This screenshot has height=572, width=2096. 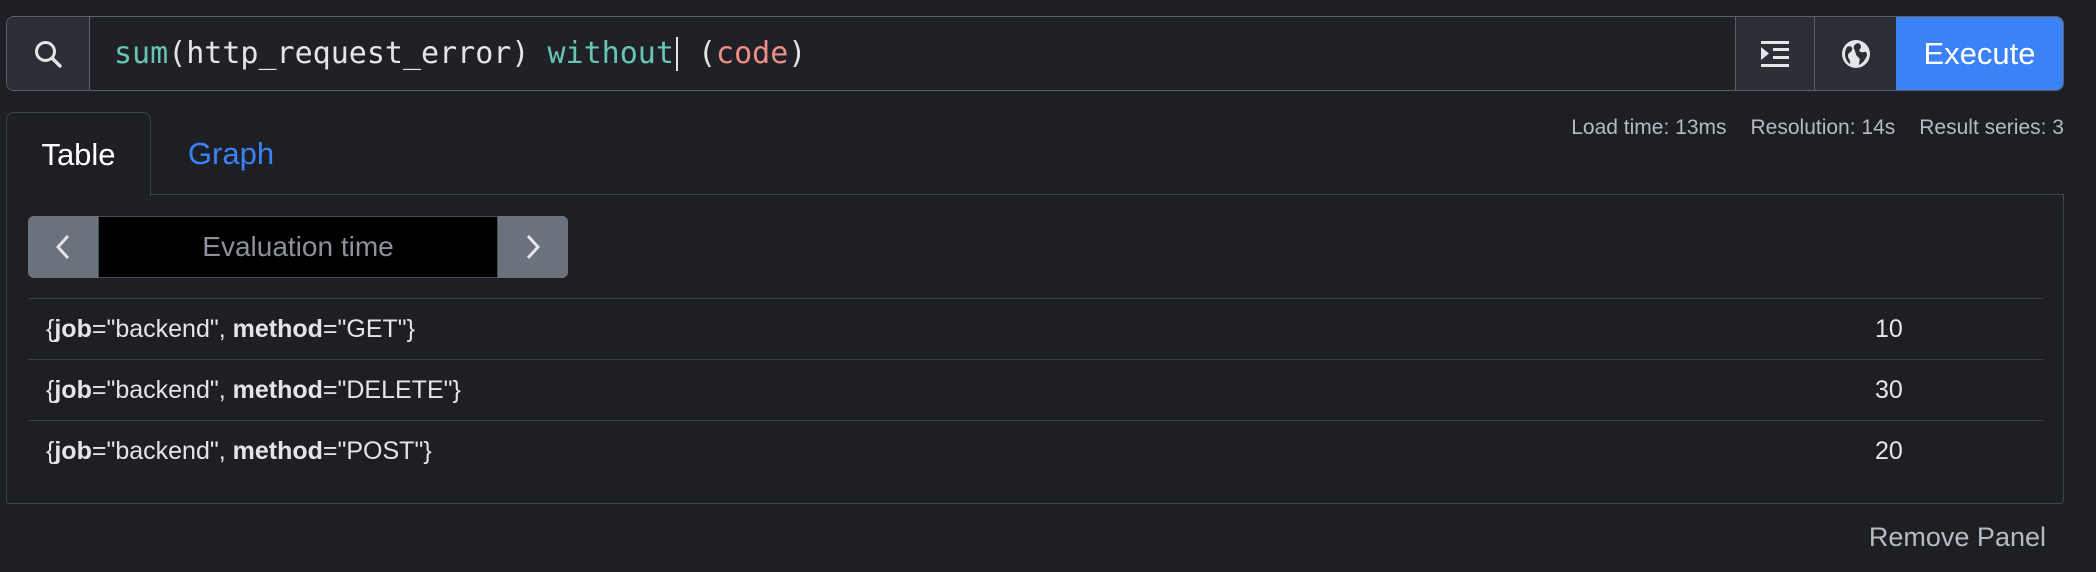 What do you see at coordinates (1991, 127) in the screenshot?
I see `result-series-stat: Result series: 3` at bounding box center [1991, 127].